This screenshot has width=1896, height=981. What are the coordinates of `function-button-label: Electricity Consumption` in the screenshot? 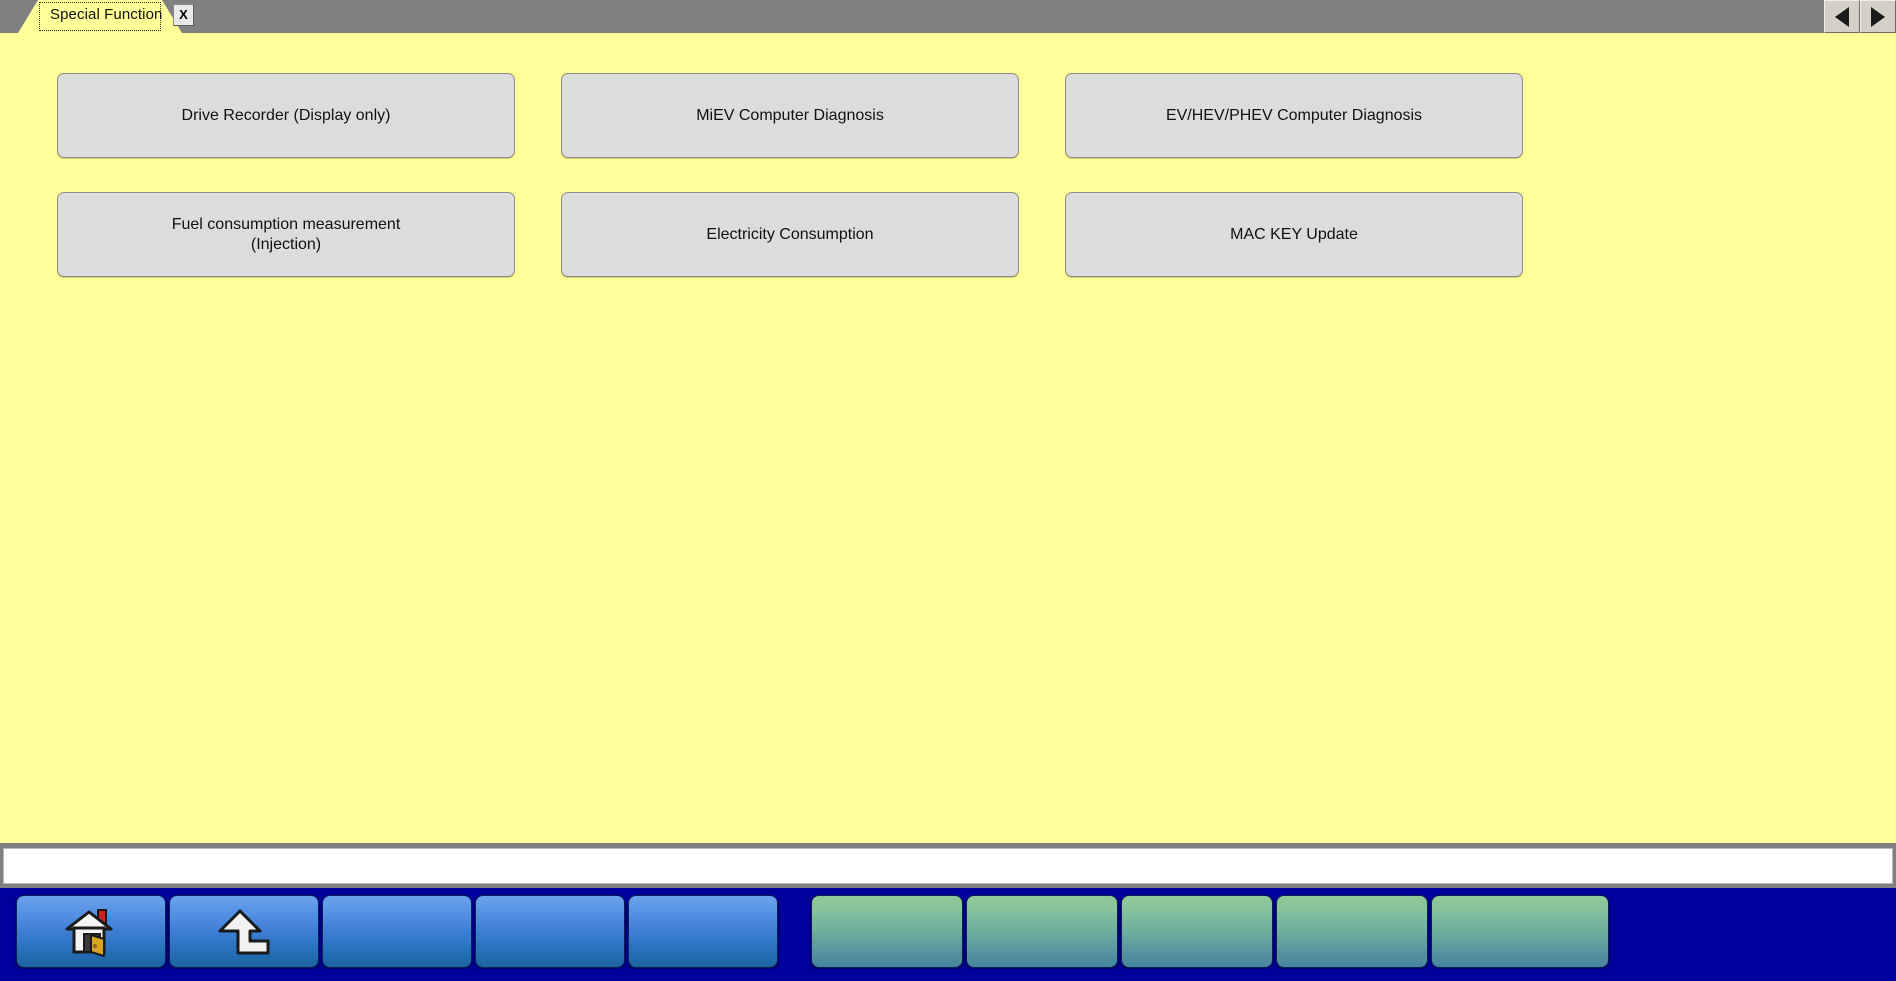 It's located at (790, 234).